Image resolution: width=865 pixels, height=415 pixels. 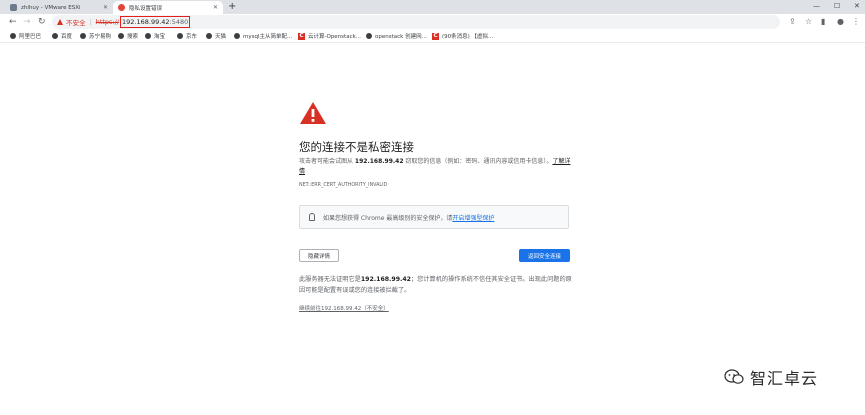 I want to click on share-icon: ⇪, so click(x=792, y=22).